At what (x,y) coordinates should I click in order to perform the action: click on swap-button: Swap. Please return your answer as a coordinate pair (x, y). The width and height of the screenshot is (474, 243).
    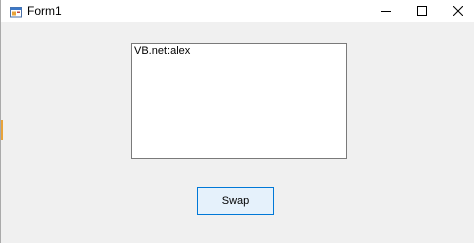
    Looking at the image, I should click on (235, 201).